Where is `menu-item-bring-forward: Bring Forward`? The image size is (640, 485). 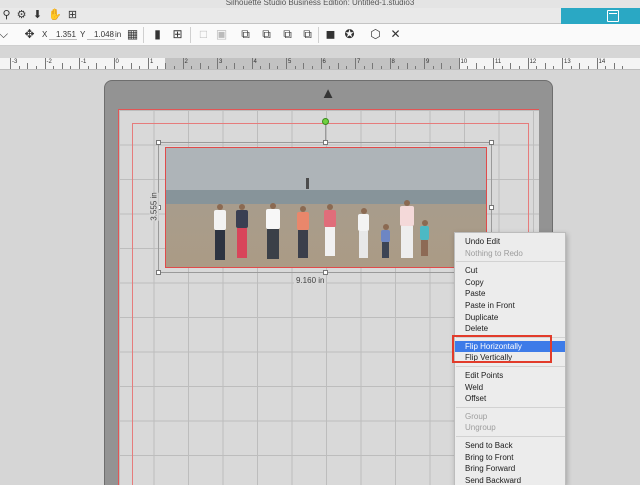
menu-item-bring-forward: Bring Forward is located at coordinates (510, 468).